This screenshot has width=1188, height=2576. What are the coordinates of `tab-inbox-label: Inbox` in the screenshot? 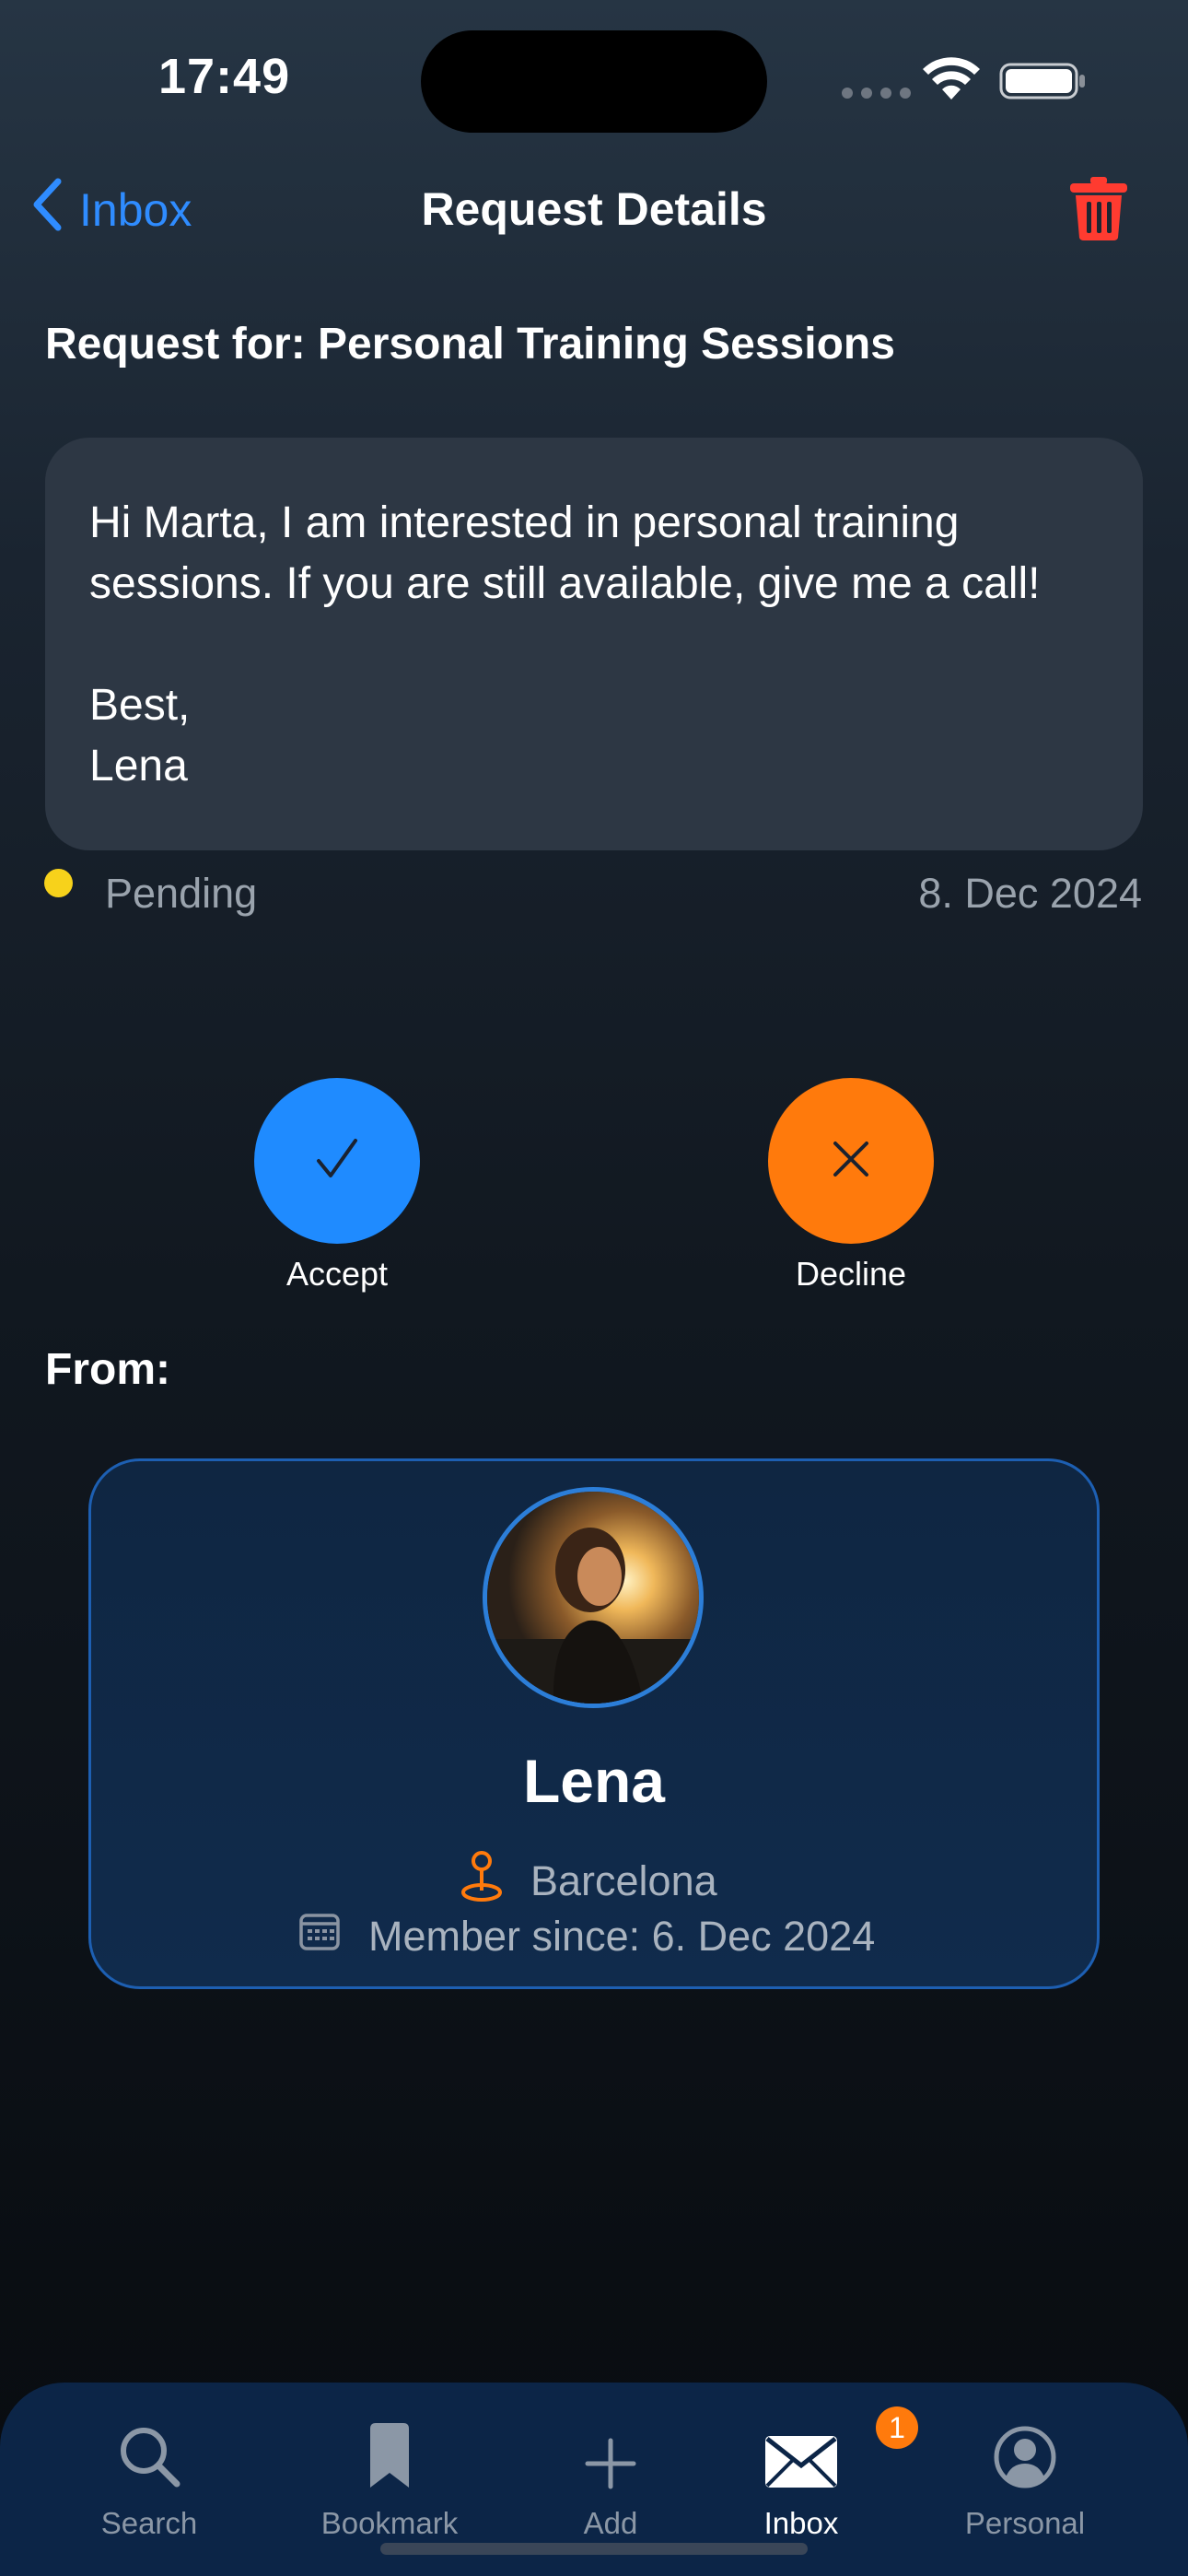 It's located at (801, 2523).